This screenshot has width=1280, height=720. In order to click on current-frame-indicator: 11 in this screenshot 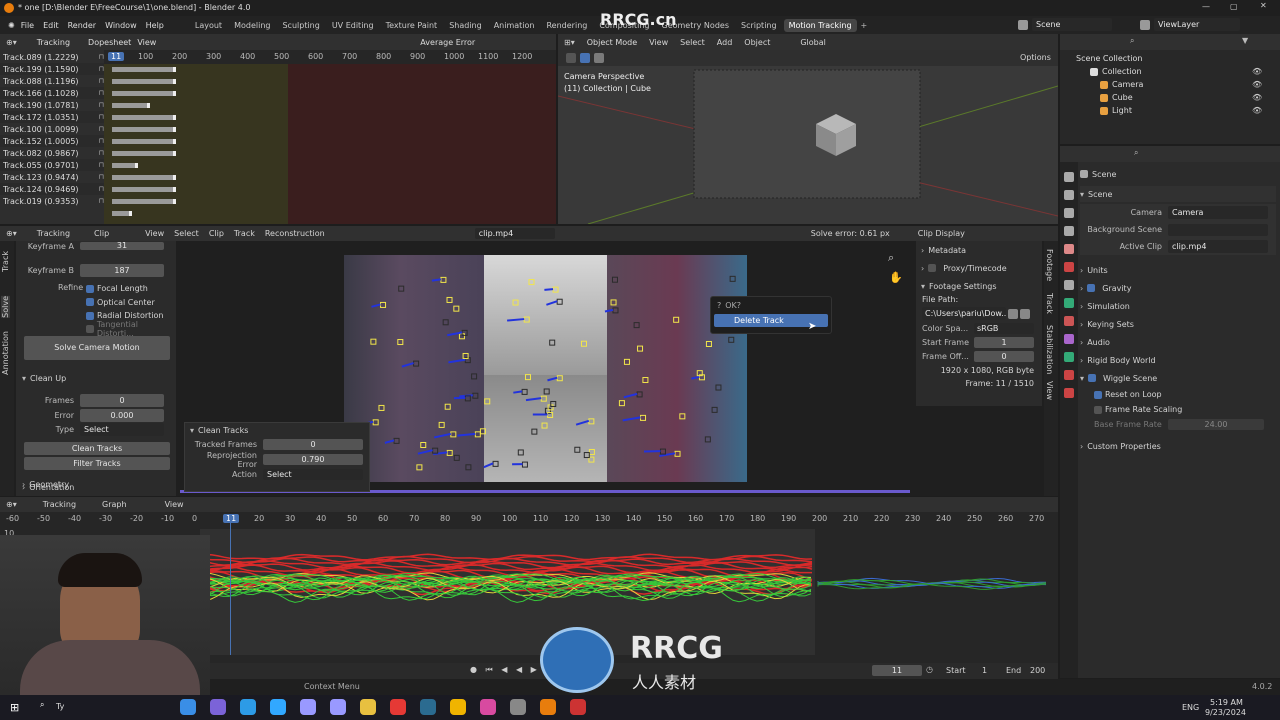, I will do `click(116, 56)`.